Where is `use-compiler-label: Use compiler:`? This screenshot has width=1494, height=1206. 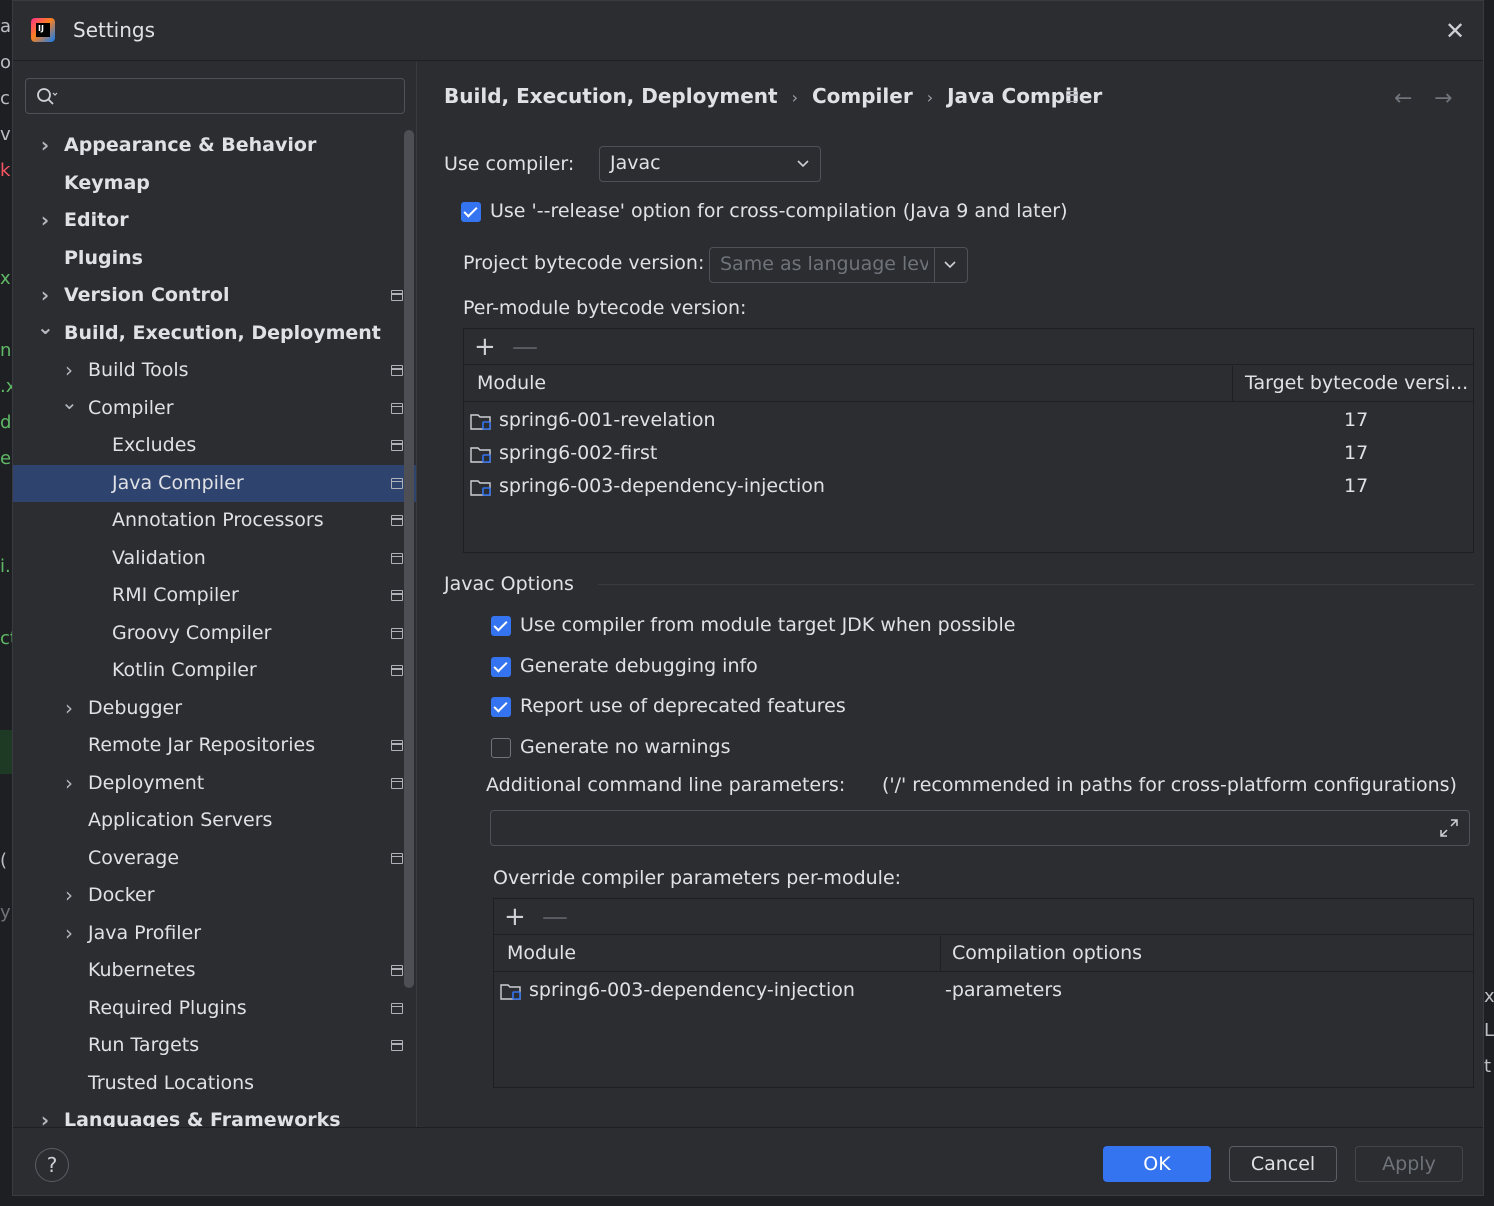
use-compiler-label: Use compiler: is located at coordinates (509, 164).